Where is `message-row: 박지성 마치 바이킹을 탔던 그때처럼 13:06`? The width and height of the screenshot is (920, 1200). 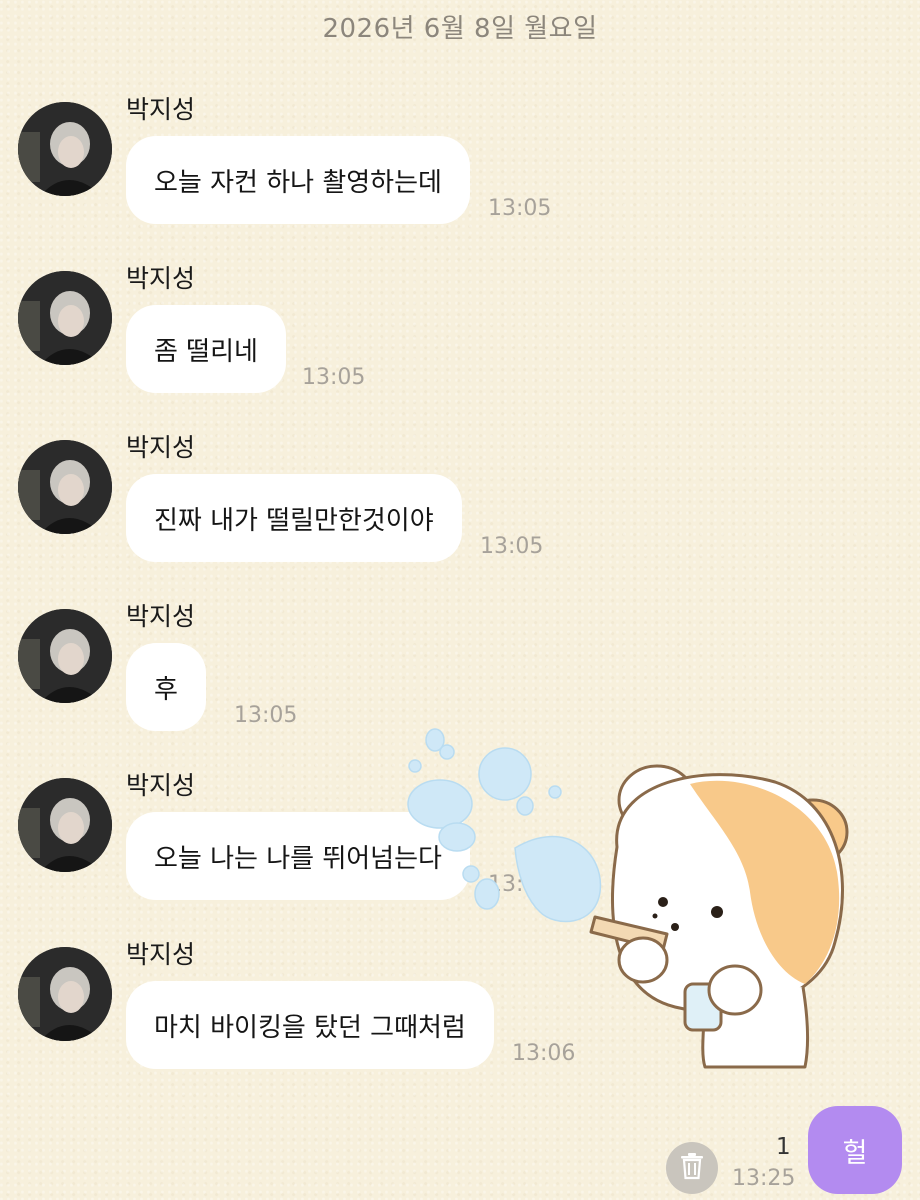
message-row: 박지성 마치 바이킹을 탔던 그때처럼 13:06 is located at coordinates (318, 1022).